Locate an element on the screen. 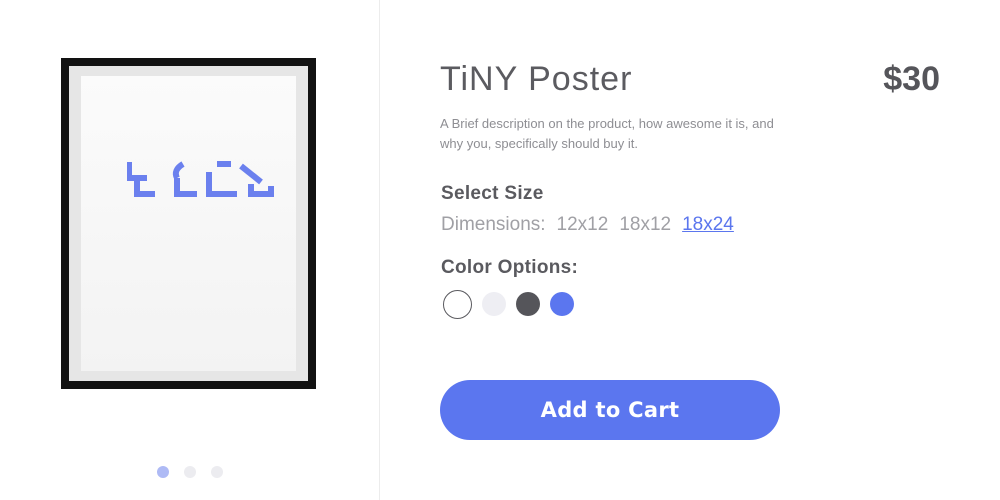 The height and width of the screenshot is (500, 1000). poster-image is located at coordinates (188, 223).